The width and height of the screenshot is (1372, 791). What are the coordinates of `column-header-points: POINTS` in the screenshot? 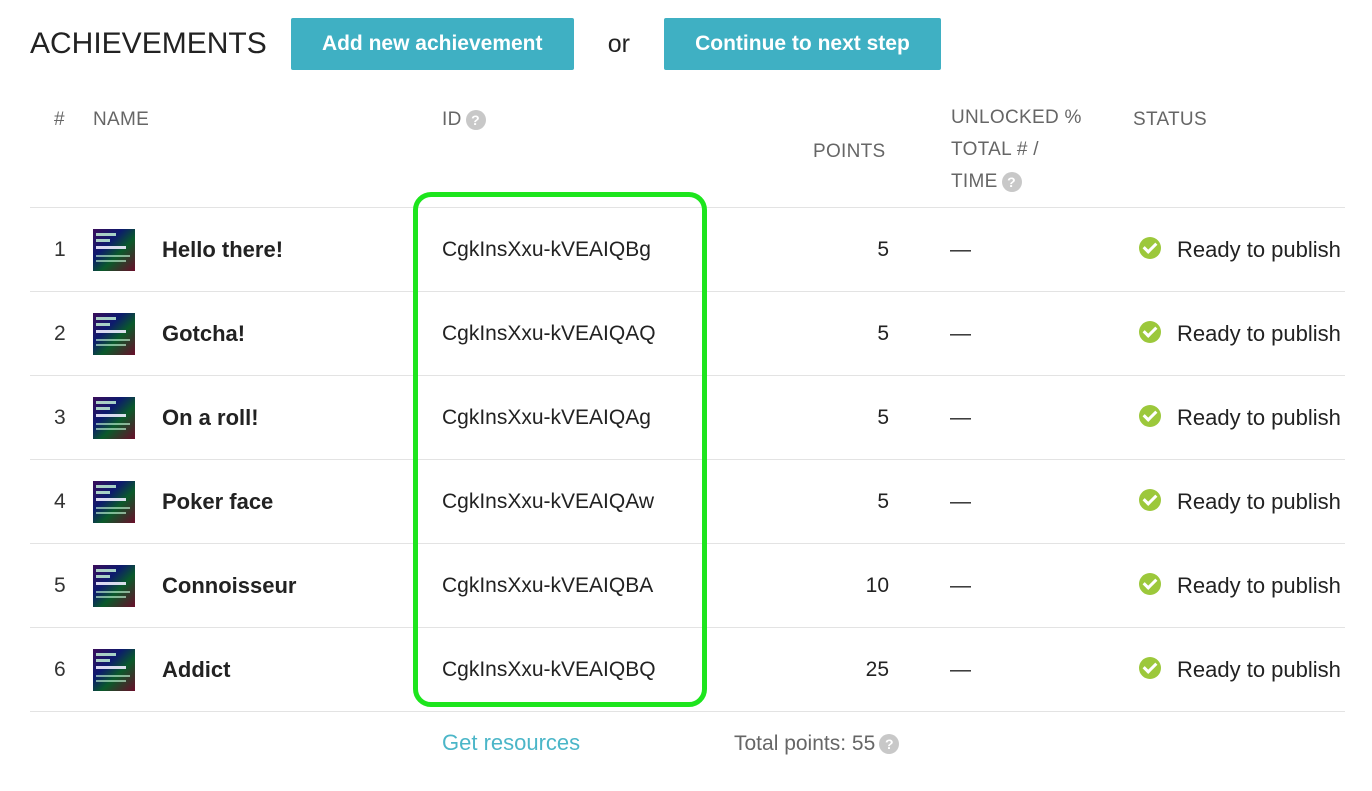 It's located at (849, 151).